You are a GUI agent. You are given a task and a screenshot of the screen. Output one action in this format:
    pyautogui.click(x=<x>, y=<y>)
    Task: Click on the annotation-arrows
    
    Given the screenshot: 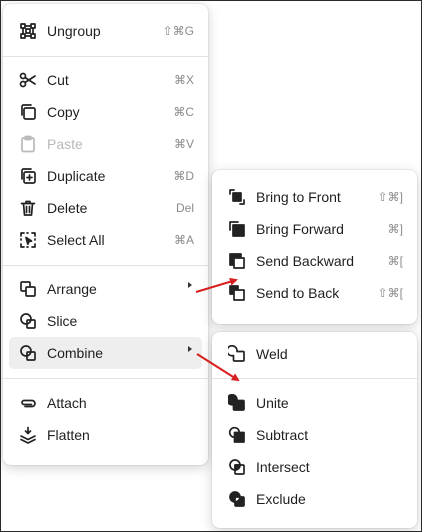 What is the action you would take?
    pyautogui.click(x=217, y=329)
    